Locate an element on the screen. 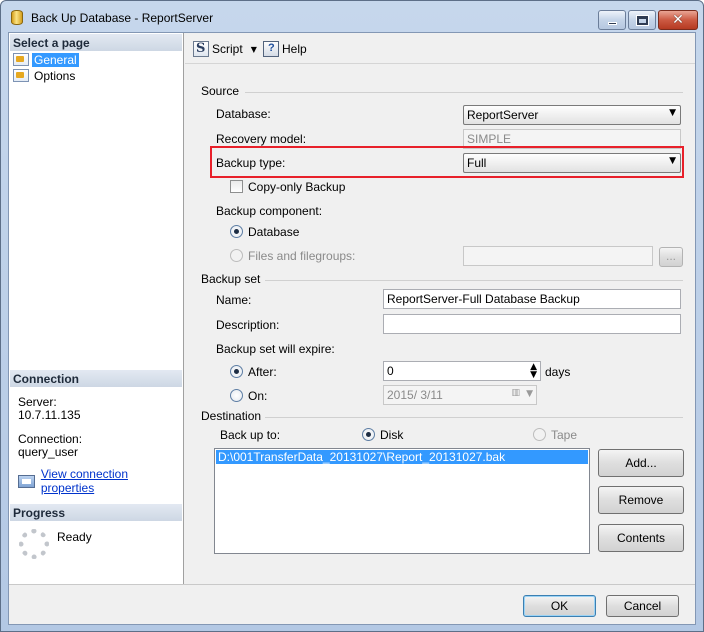 The width and height of the screenshot is (704, 632). copy-only-label: Copy-only Backup is located at coordinates (296, 187).